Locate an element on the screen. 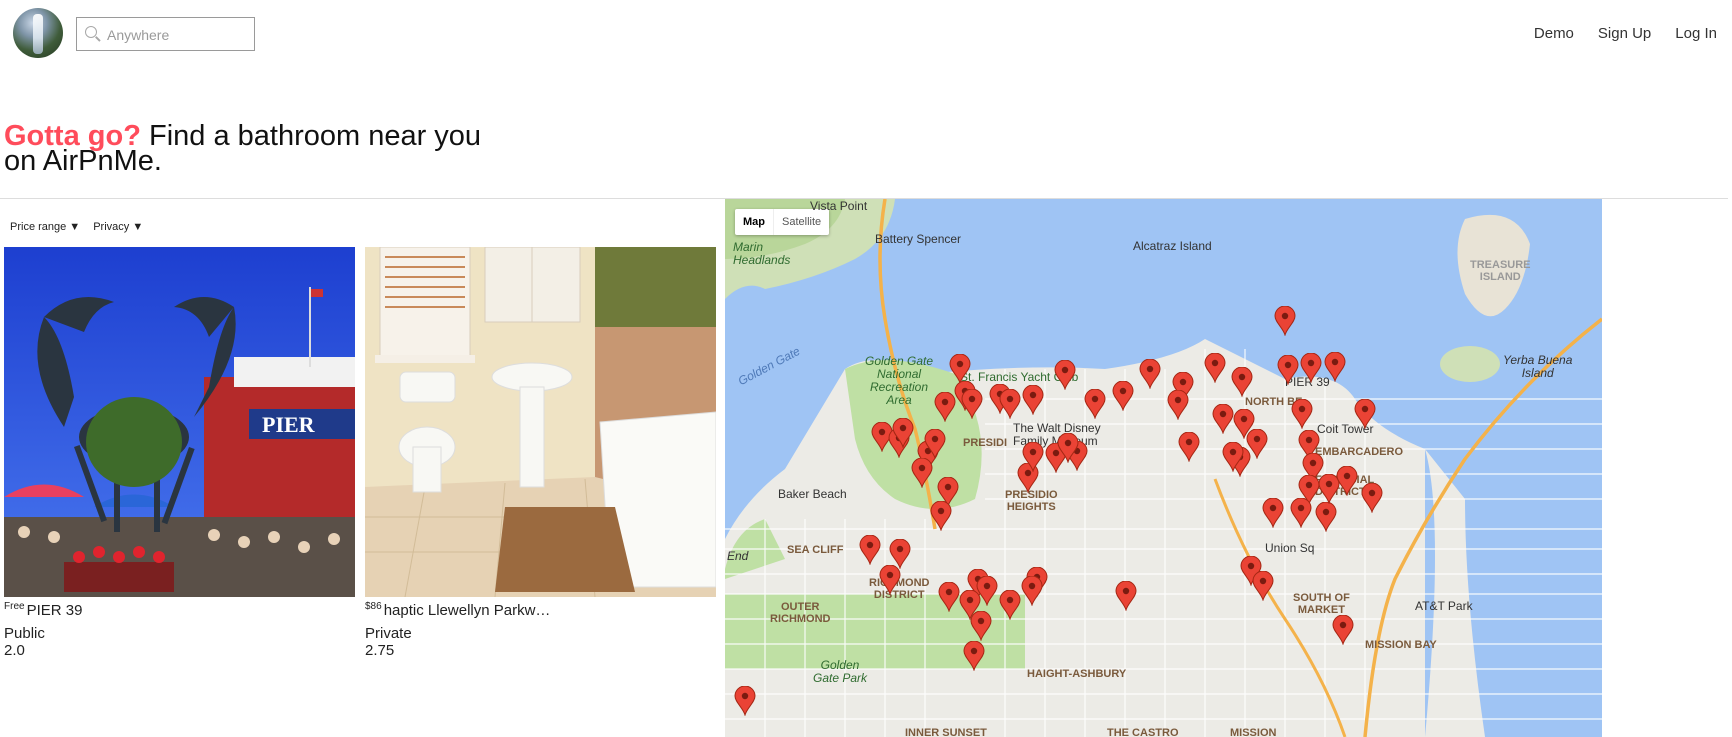  map-label: AT&T Park is located at coordinates (1444, 606).